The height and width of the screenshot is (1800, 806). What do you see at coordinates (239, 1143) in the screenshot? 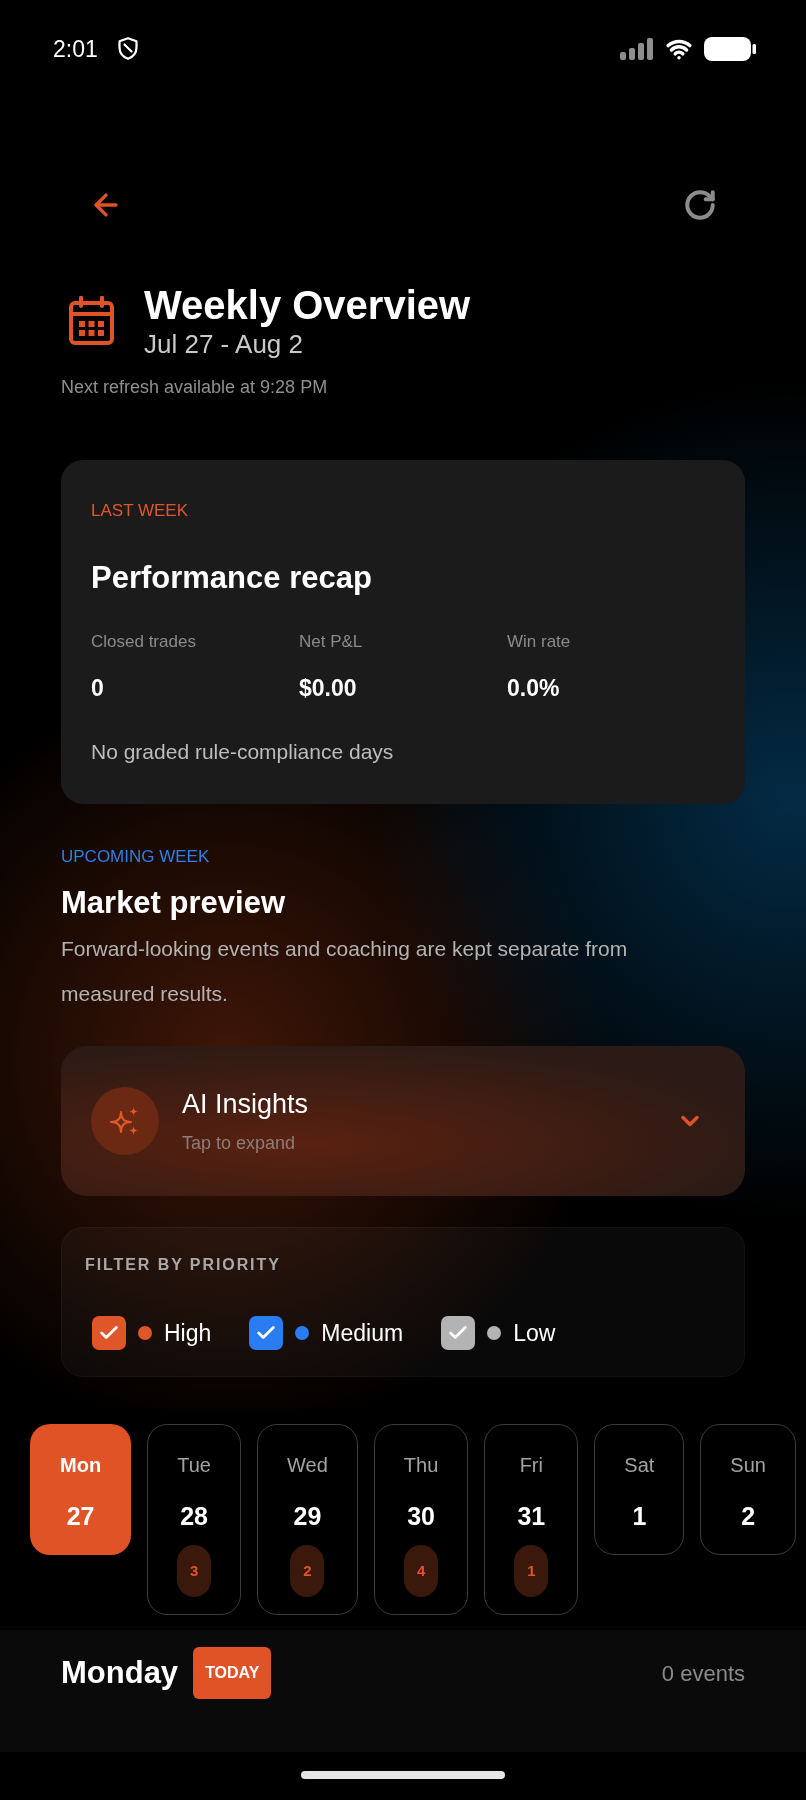
I see `ai-insights-subtitle: Tap to expand` at bounding box center [239, 1143].